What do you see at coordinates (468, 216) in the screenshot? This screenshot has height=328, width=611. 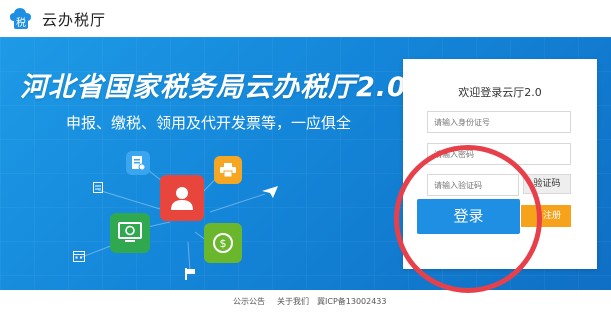 I see `login-button: 登录` at bounding box center [468, 216].